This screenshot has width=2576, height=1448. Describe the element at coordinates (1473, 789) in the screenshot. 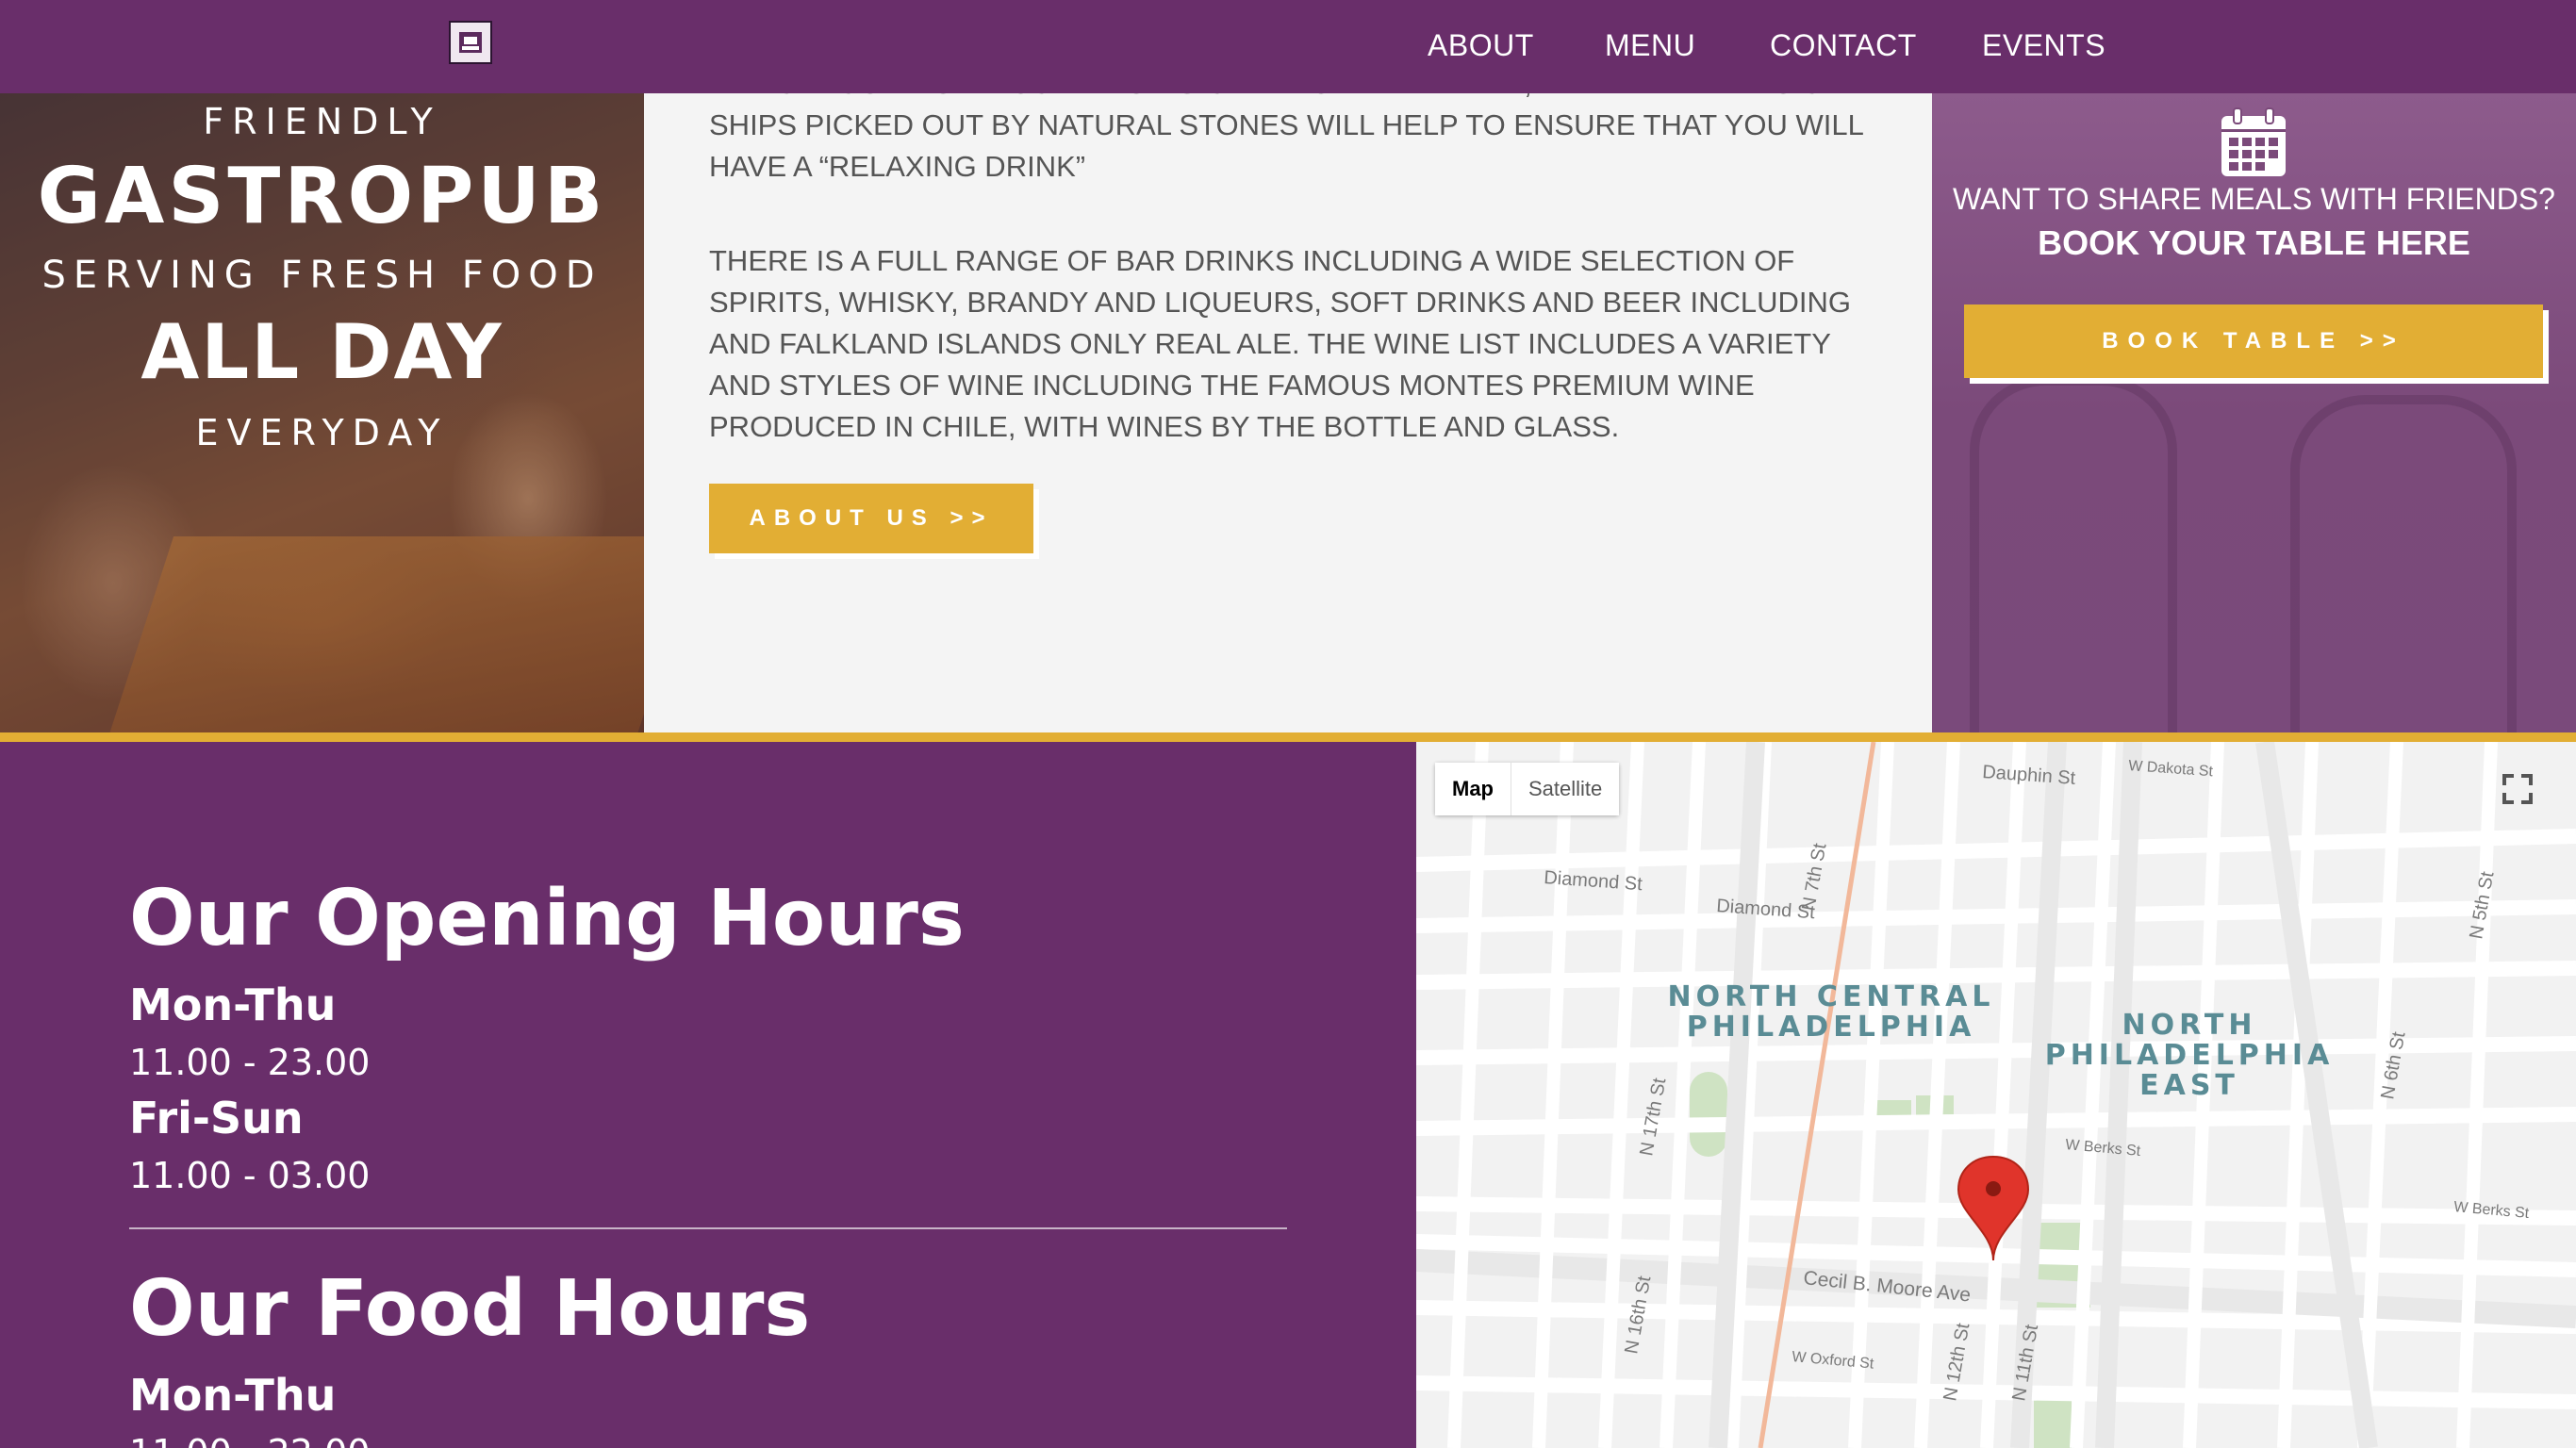

I see `map-type-map-button: Map` at that location.